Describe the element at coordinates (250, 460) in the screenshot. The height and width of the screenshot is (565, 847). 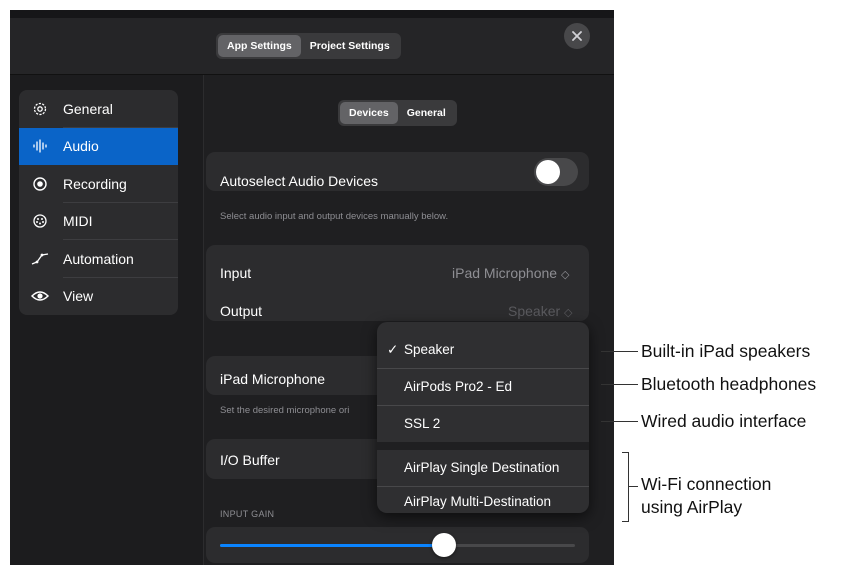
I see `buffer-label: I/O Buffer` at that location.